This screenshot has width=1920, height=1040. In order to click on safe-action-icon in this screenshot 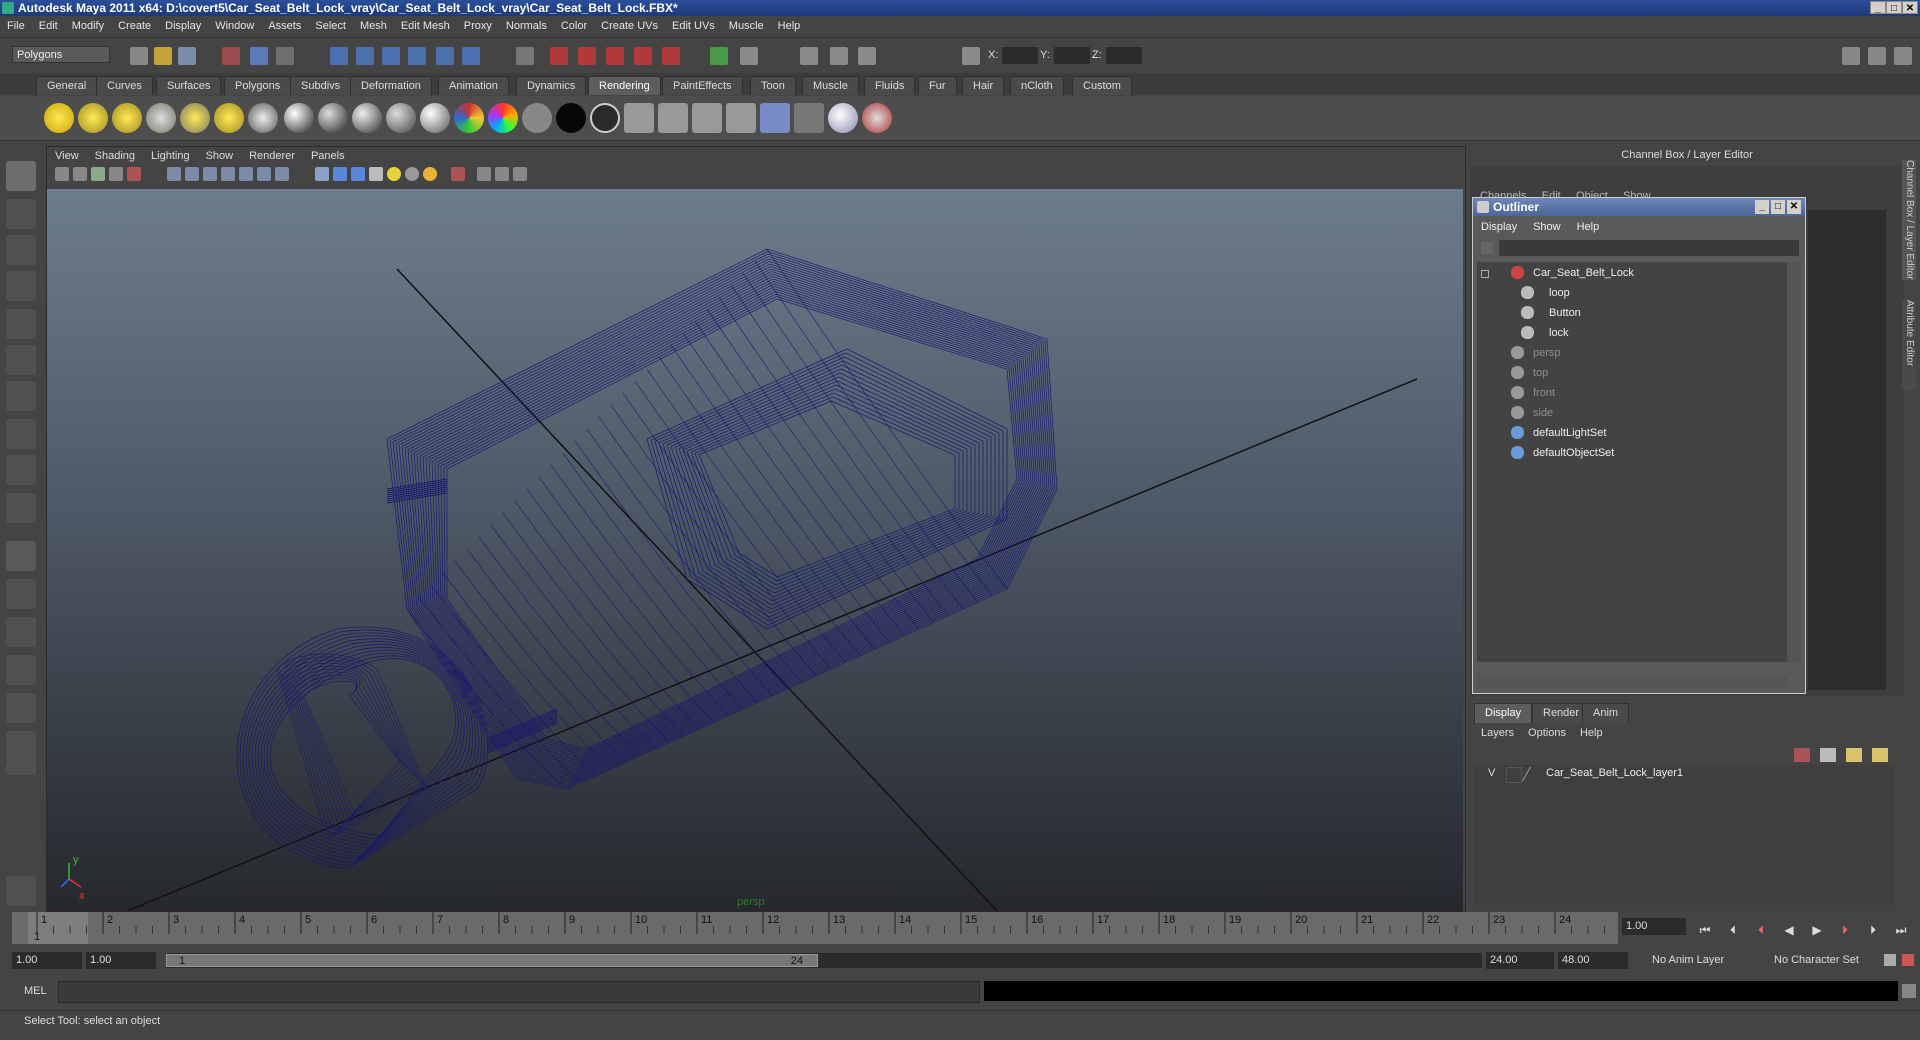, I will do `click(264, 174)`.